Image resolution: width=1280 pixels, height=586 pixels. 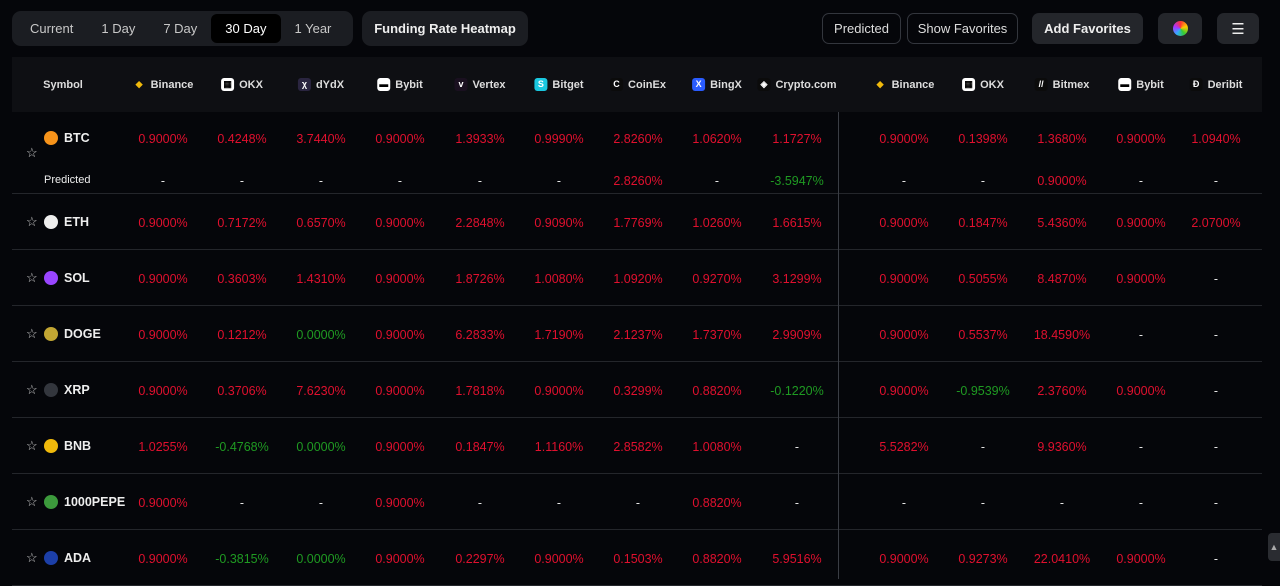 I want to click on add-favorites-button: Add Favorites, so click(x=1087, y=28).